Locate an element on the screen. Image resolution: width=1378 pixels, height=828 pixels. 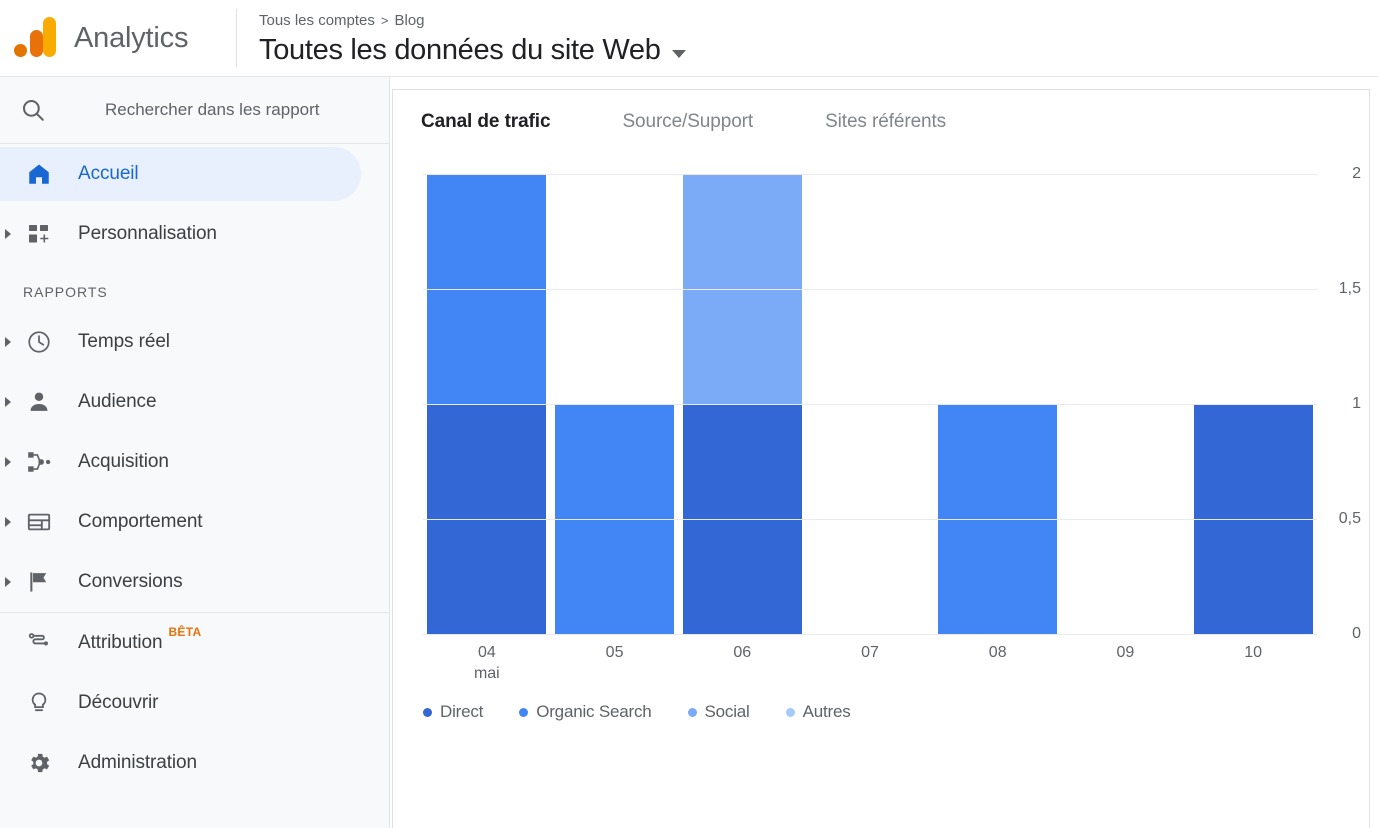
legend-item: Direct is located at coordinates (453, 712).